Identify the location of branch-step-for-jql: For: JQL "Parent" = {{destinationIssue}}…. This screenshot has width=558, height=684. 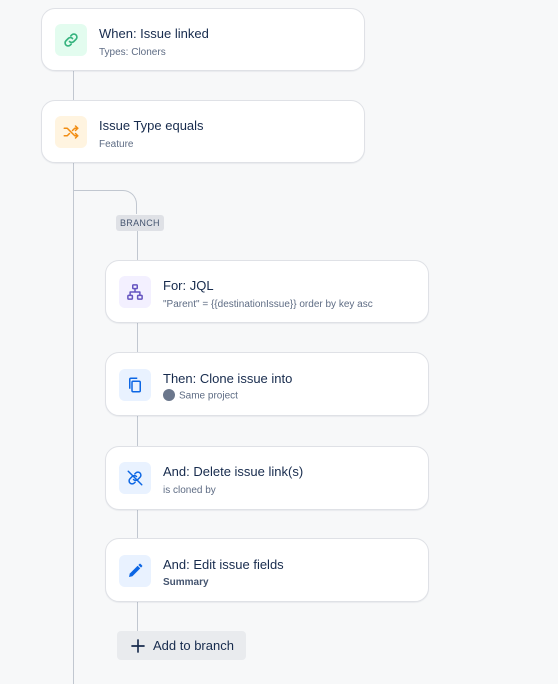
(267, 291).